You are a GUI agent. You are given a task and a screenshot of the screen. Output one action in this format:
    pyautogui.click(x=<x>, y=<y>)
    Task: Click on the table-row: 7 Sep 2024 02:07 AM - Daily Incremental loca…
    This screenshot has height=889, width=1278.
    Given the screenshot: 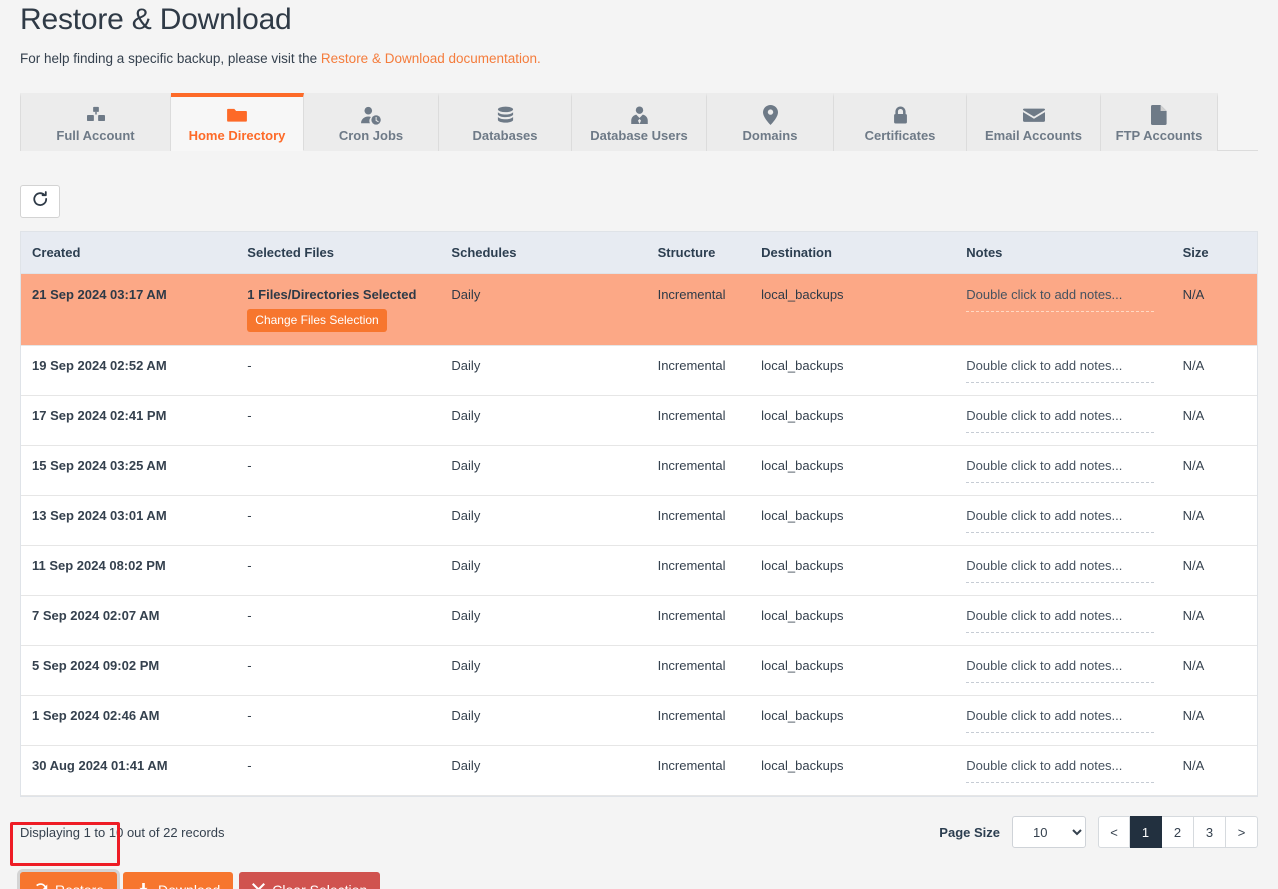 What is the action you would take?
    pyautogui.click(x=639, y=620)
    